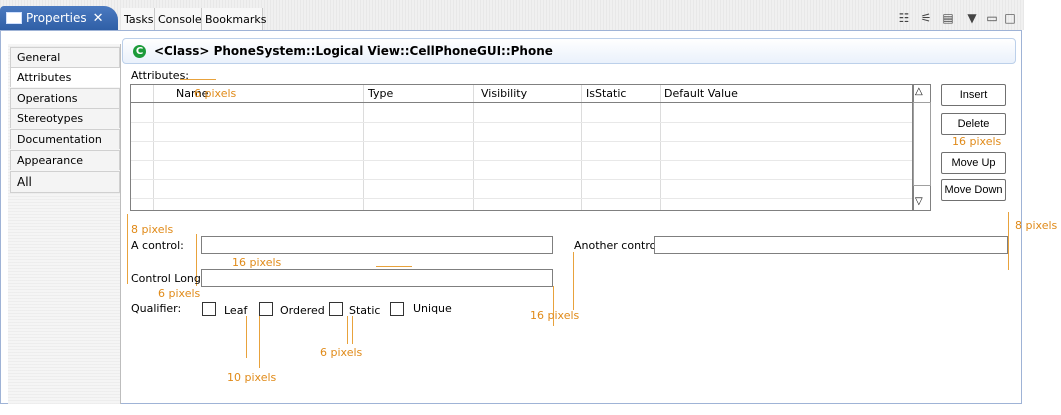 This screenshot has width=1061, height=415. Describe the element at coordinates (504, 93) in the screenshot. I see `column-header-visibility: Visibility` at that location.